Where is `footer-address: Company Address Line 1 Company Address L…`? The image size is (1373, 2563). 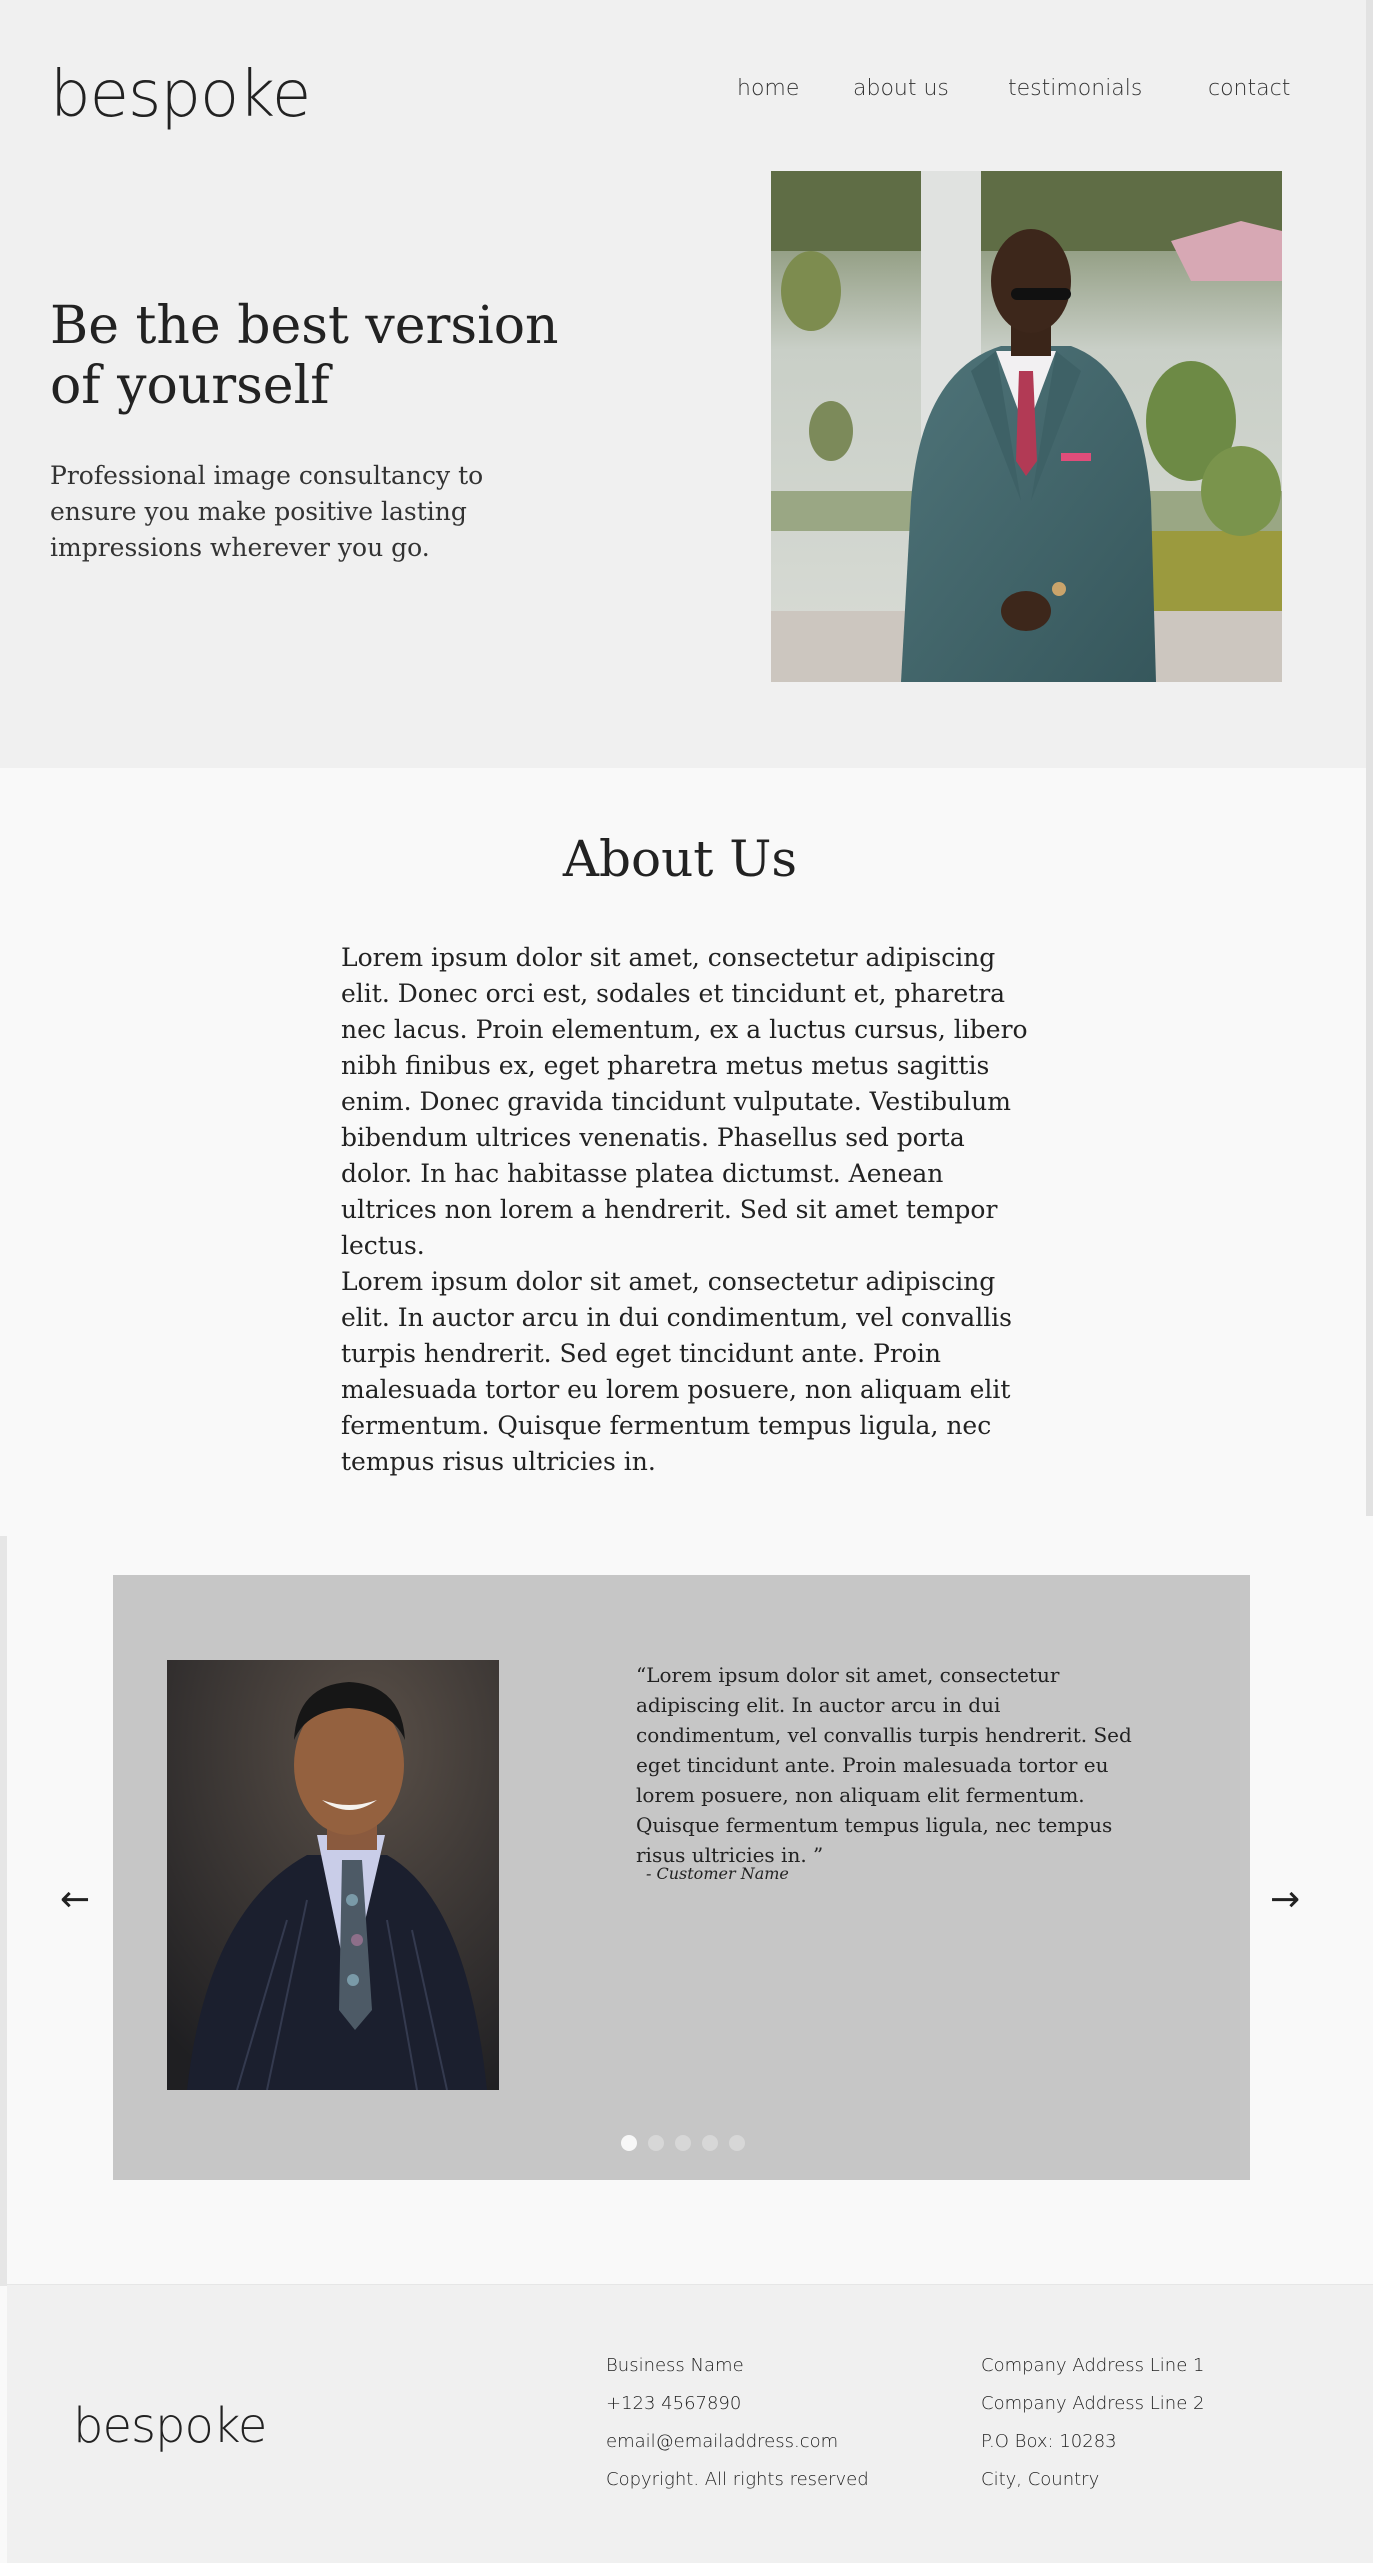
footer-address: Company Address Line 1 Company Address L… is located at coordinates (1092, 2429).